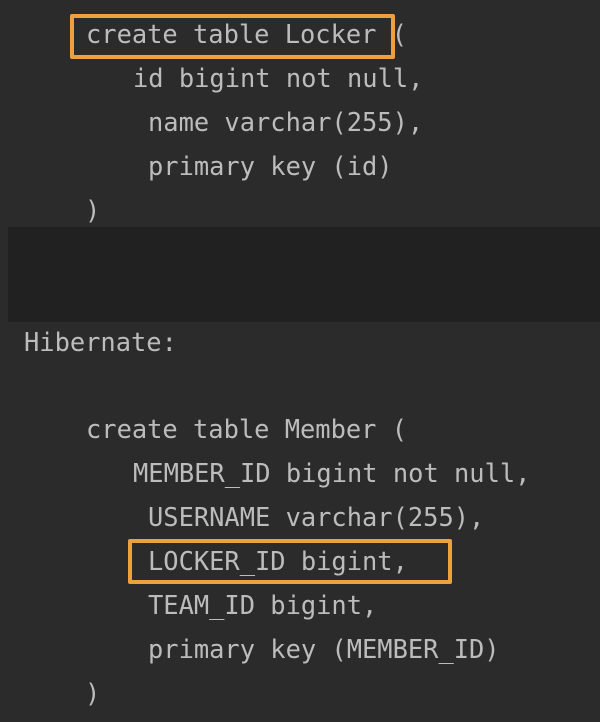  Describe the element at coordinates (93, 693) in the screenshot. I see `code-line-member-close-paren: )` at that location.